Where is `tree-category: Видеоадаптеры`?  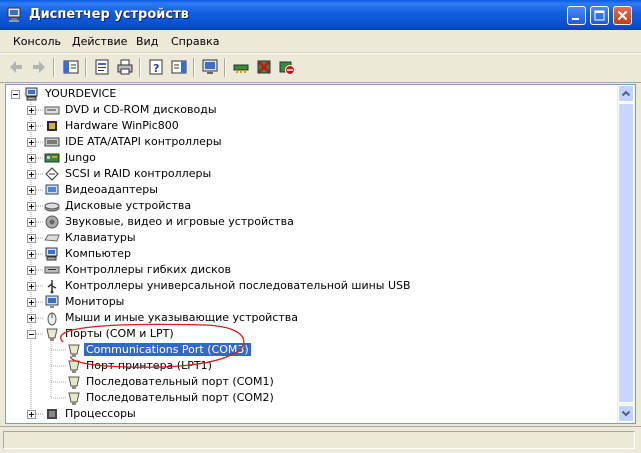 tree-category: Видеоадаптеры is located at coordinates (306, 190).